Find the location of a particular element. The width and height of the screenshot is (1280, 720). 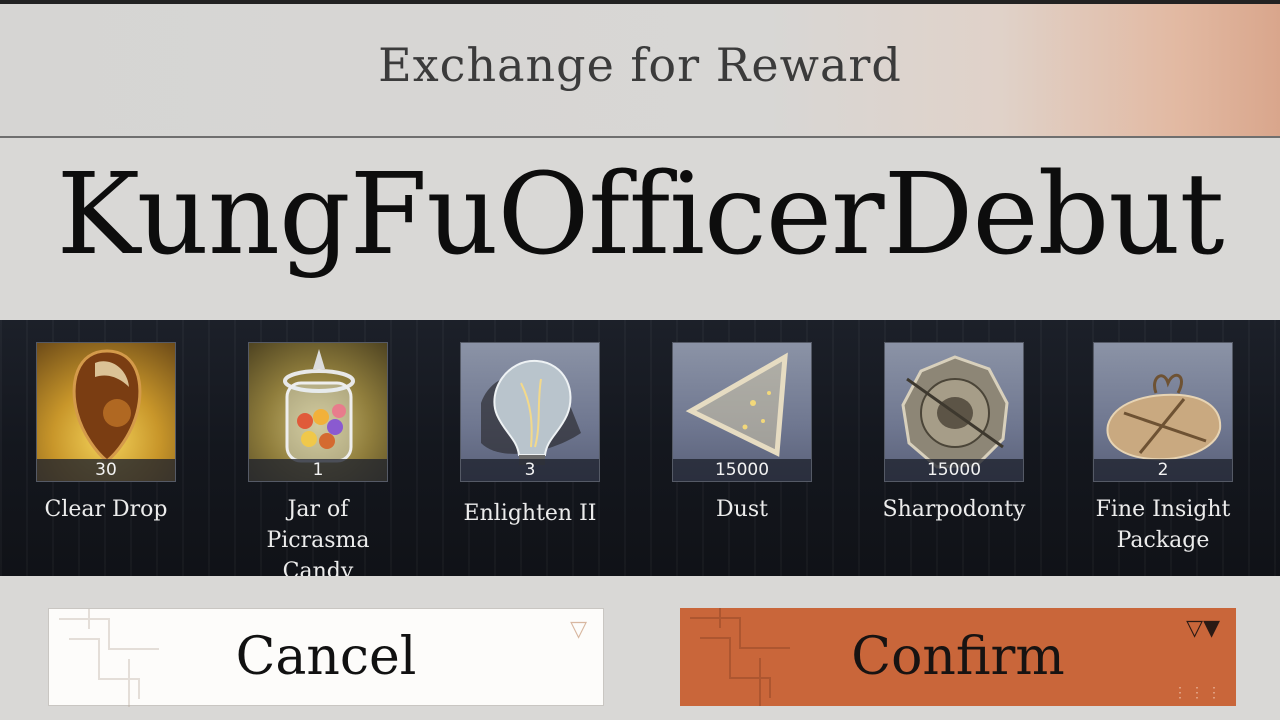

reward-count: 30 is located at coordinates (106, 470).